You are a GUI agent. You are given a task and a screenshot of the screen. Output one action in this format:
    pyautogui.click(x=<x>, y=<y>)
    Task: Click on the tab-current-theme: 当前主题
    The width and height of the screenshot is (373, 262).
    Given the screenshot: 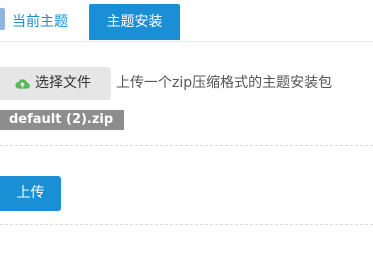 What is the action you would take?
    pyautogui.click(x=40, y=22)
    